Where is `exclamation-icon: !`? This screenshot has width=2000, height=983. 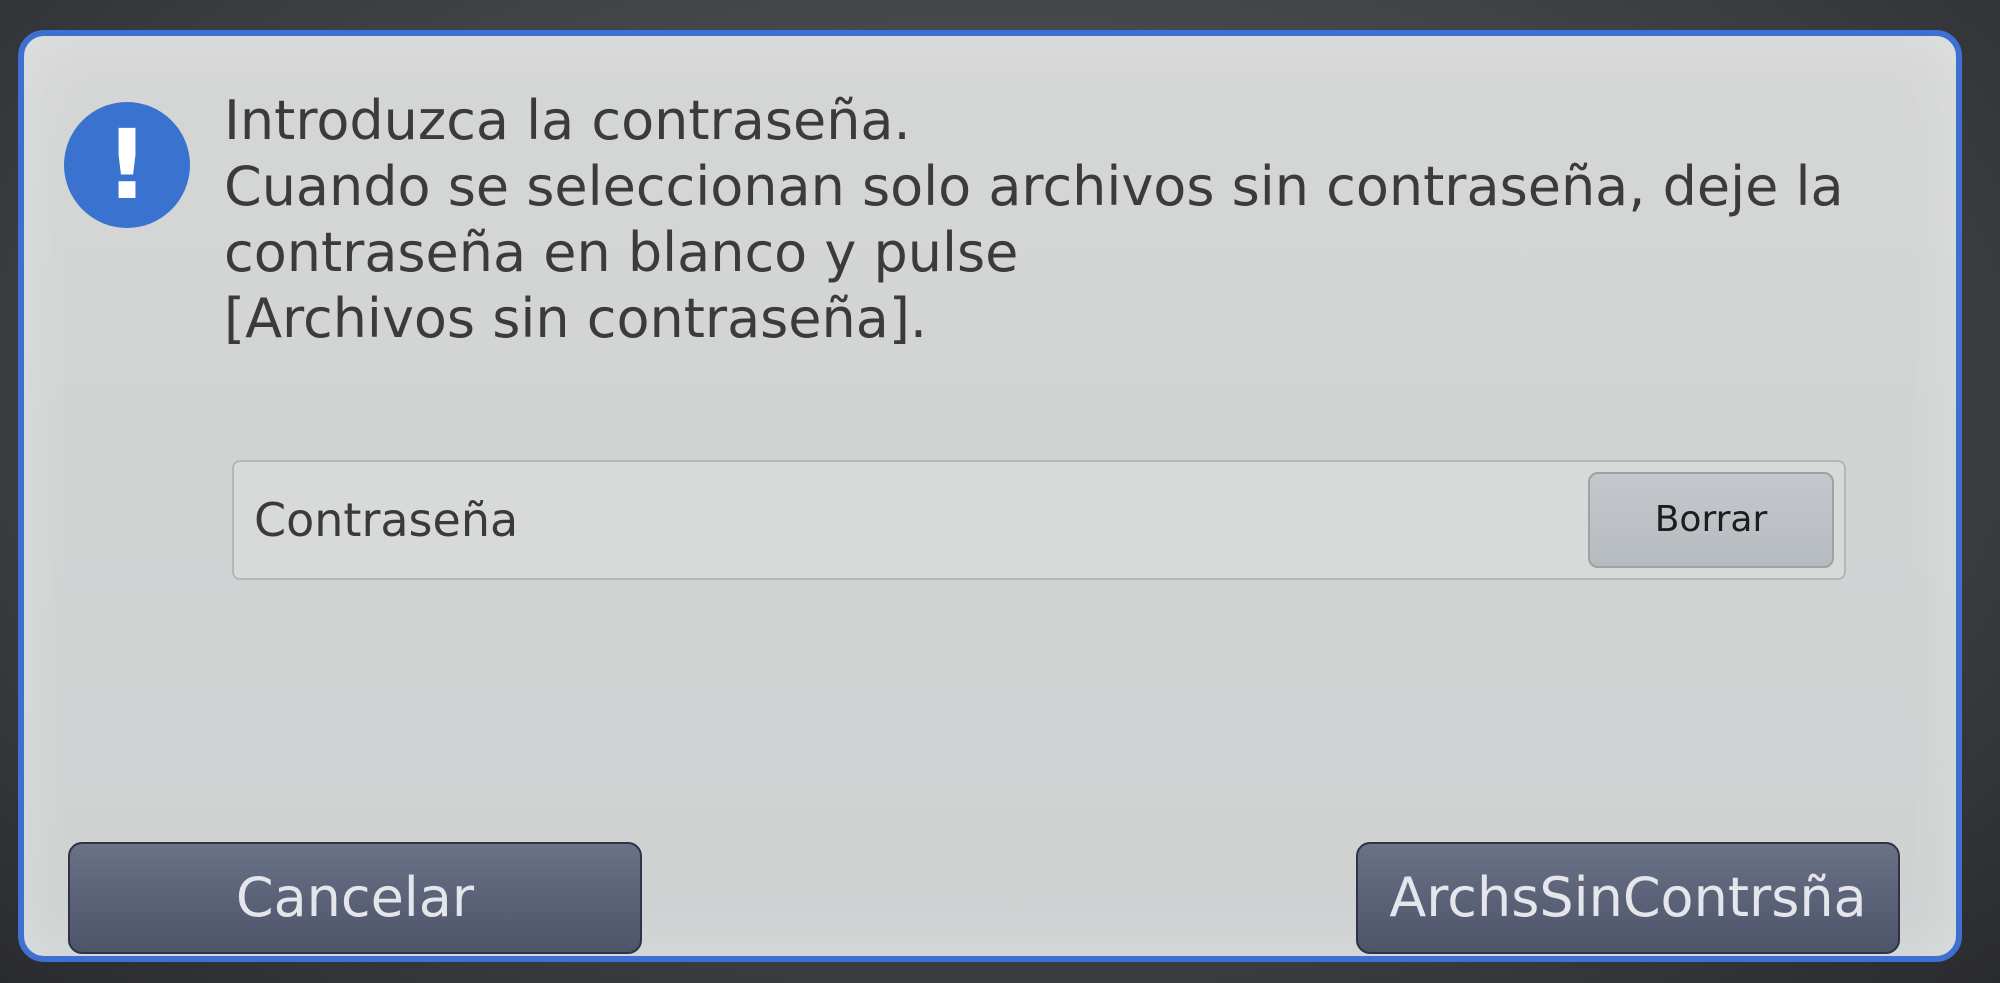
exclamation-icon: ! is located at coordinates (127, 165).